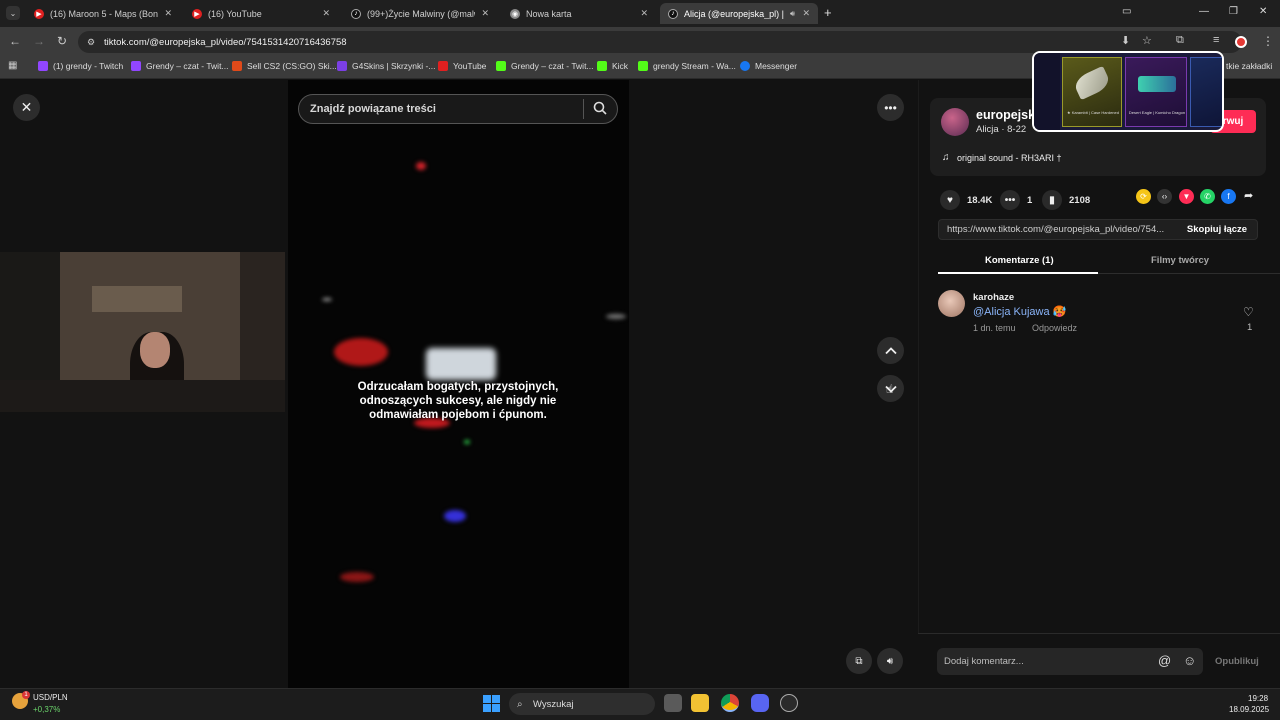 Image resolution: width=1280 pixels, height=720 pixels. Describe the element at coordinates (950, 200) in the screenshot. I see `heart-icon: ♥` at that location.